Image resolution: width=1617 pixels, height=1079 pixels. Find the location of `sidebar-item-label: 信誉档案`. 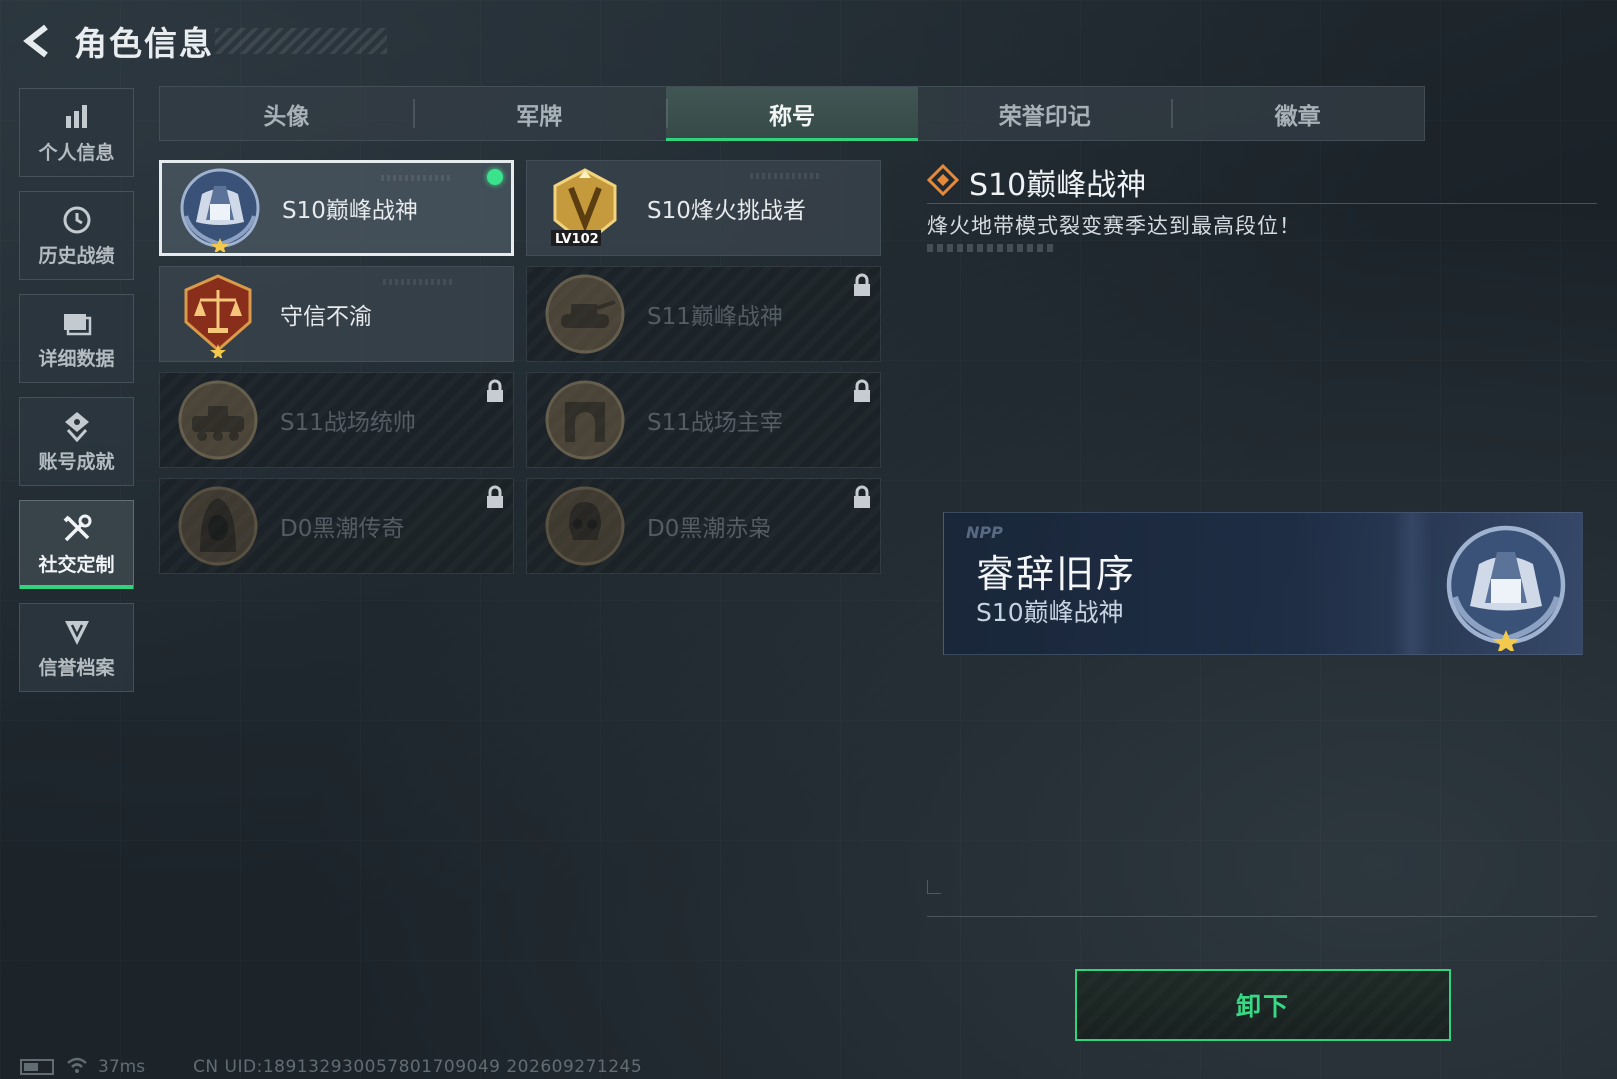

sidebar-item-label: 信誉档案 is located at coordinates (76, 668).